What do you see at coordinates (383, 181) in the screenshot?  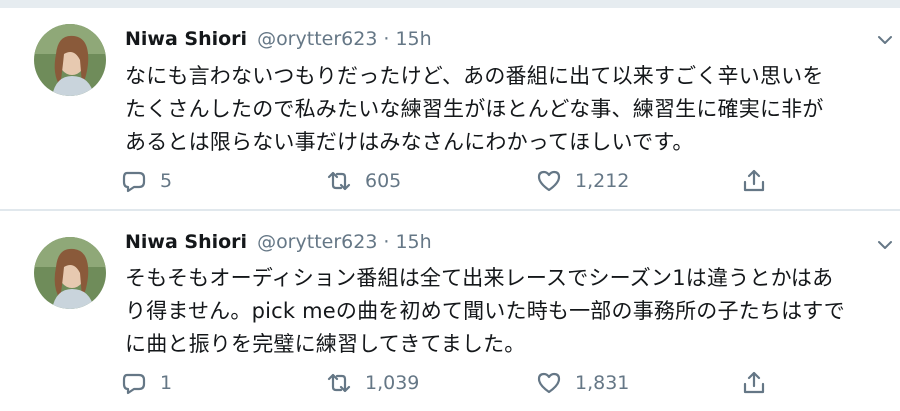 I see `retweet-count: 605` at bounding box center [383, 181].